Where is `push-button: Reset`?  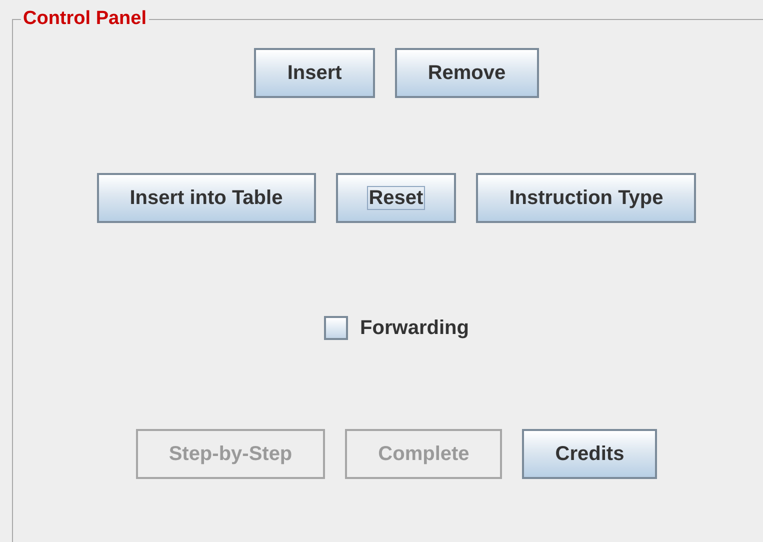 push-button: Reset is located at coordinates (396, 198).